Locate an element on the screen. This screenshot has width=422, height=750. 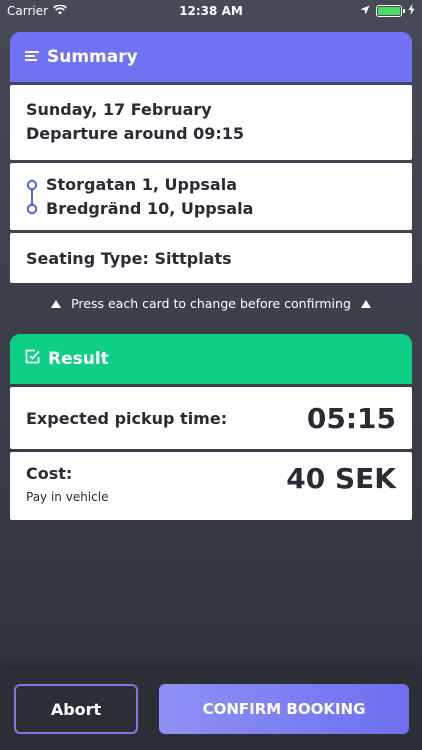
location-arrow-icon is located at coordinates (365, 11).